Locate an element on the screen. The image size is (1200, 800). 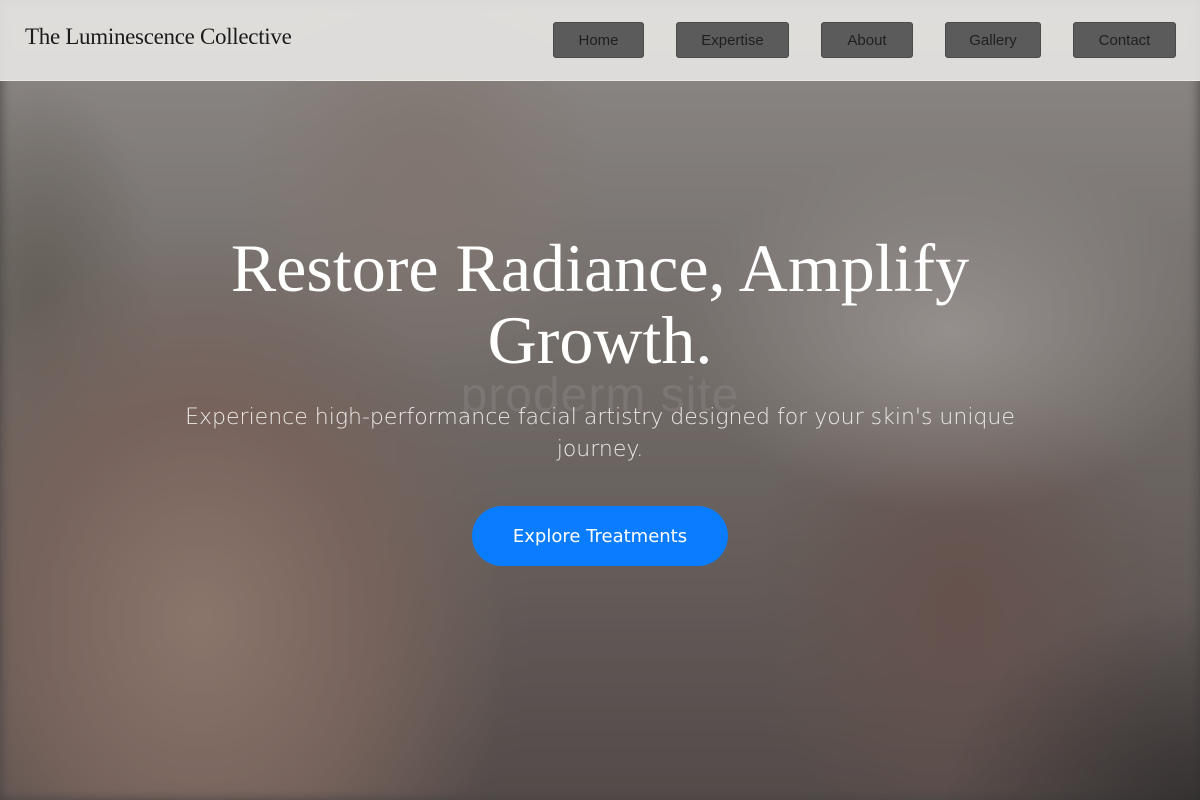
nav-expertise-button: Expertise is located at coordinates (732, 40).